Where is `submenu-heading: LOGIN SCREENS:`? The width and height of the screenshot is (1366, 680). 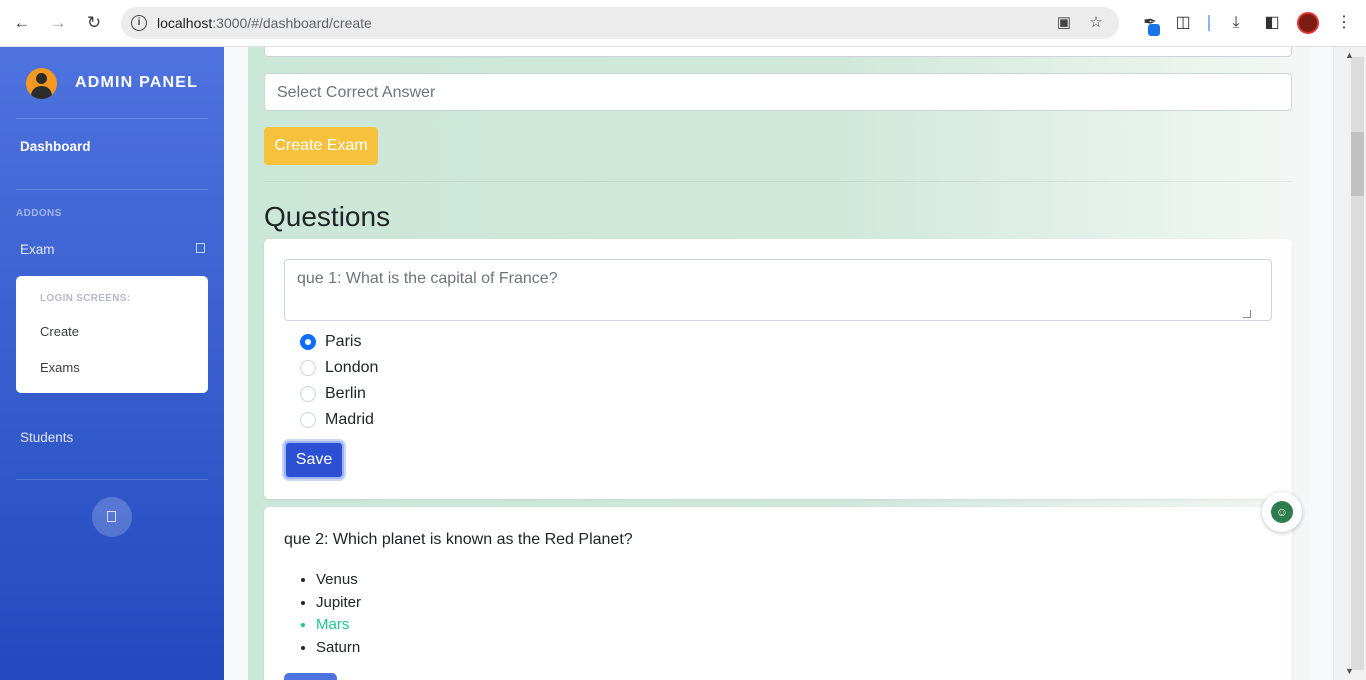 submenu-heading: LOGIN SCREENS: is located at coordinates (85, 298).